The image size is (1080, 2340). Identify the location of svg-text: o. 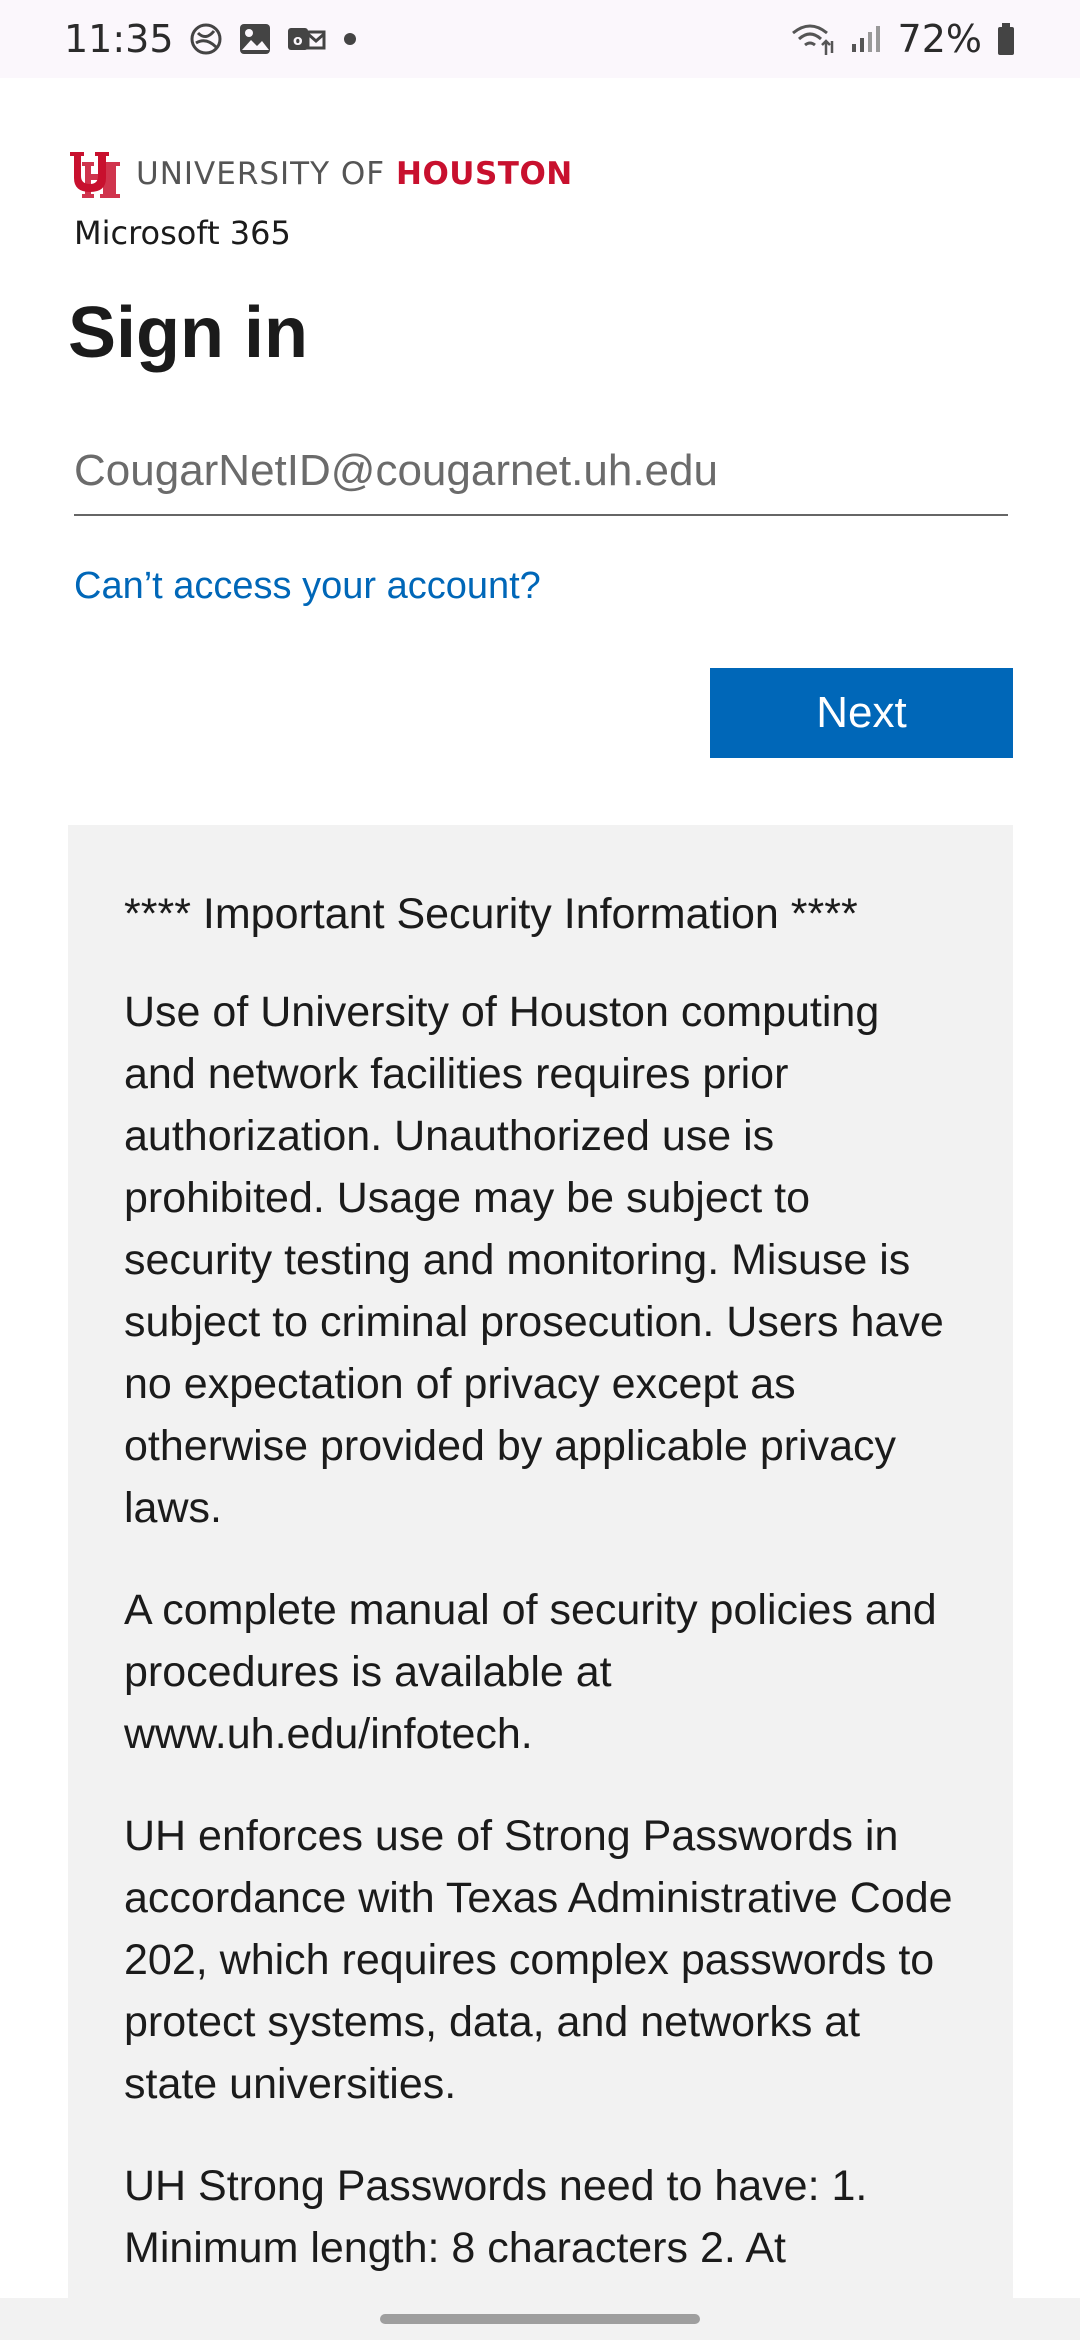
(298, 41).